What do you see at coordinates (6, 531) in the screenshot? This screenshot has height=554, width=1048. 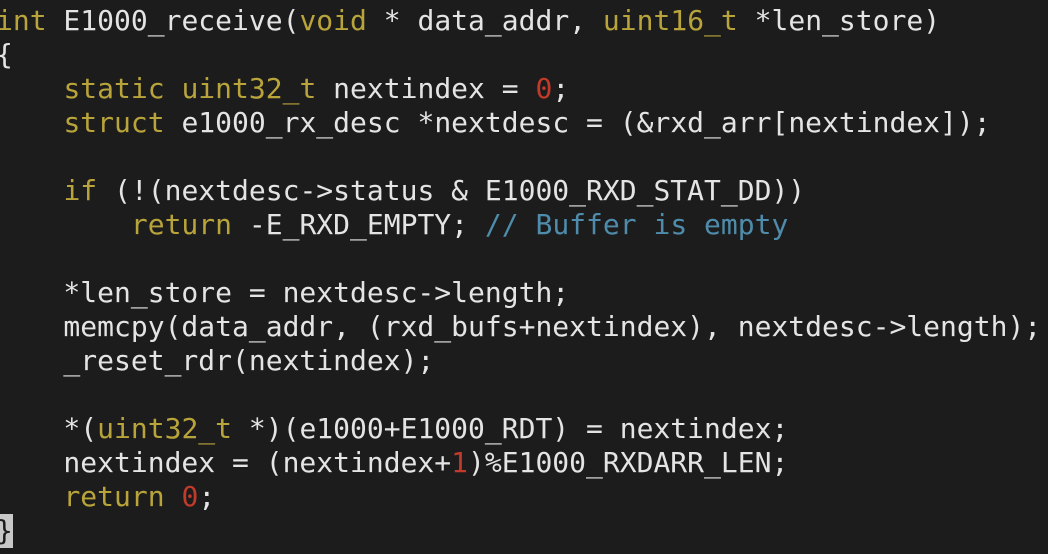 I see `text-cursor: }` at bounding box center [6, 531].